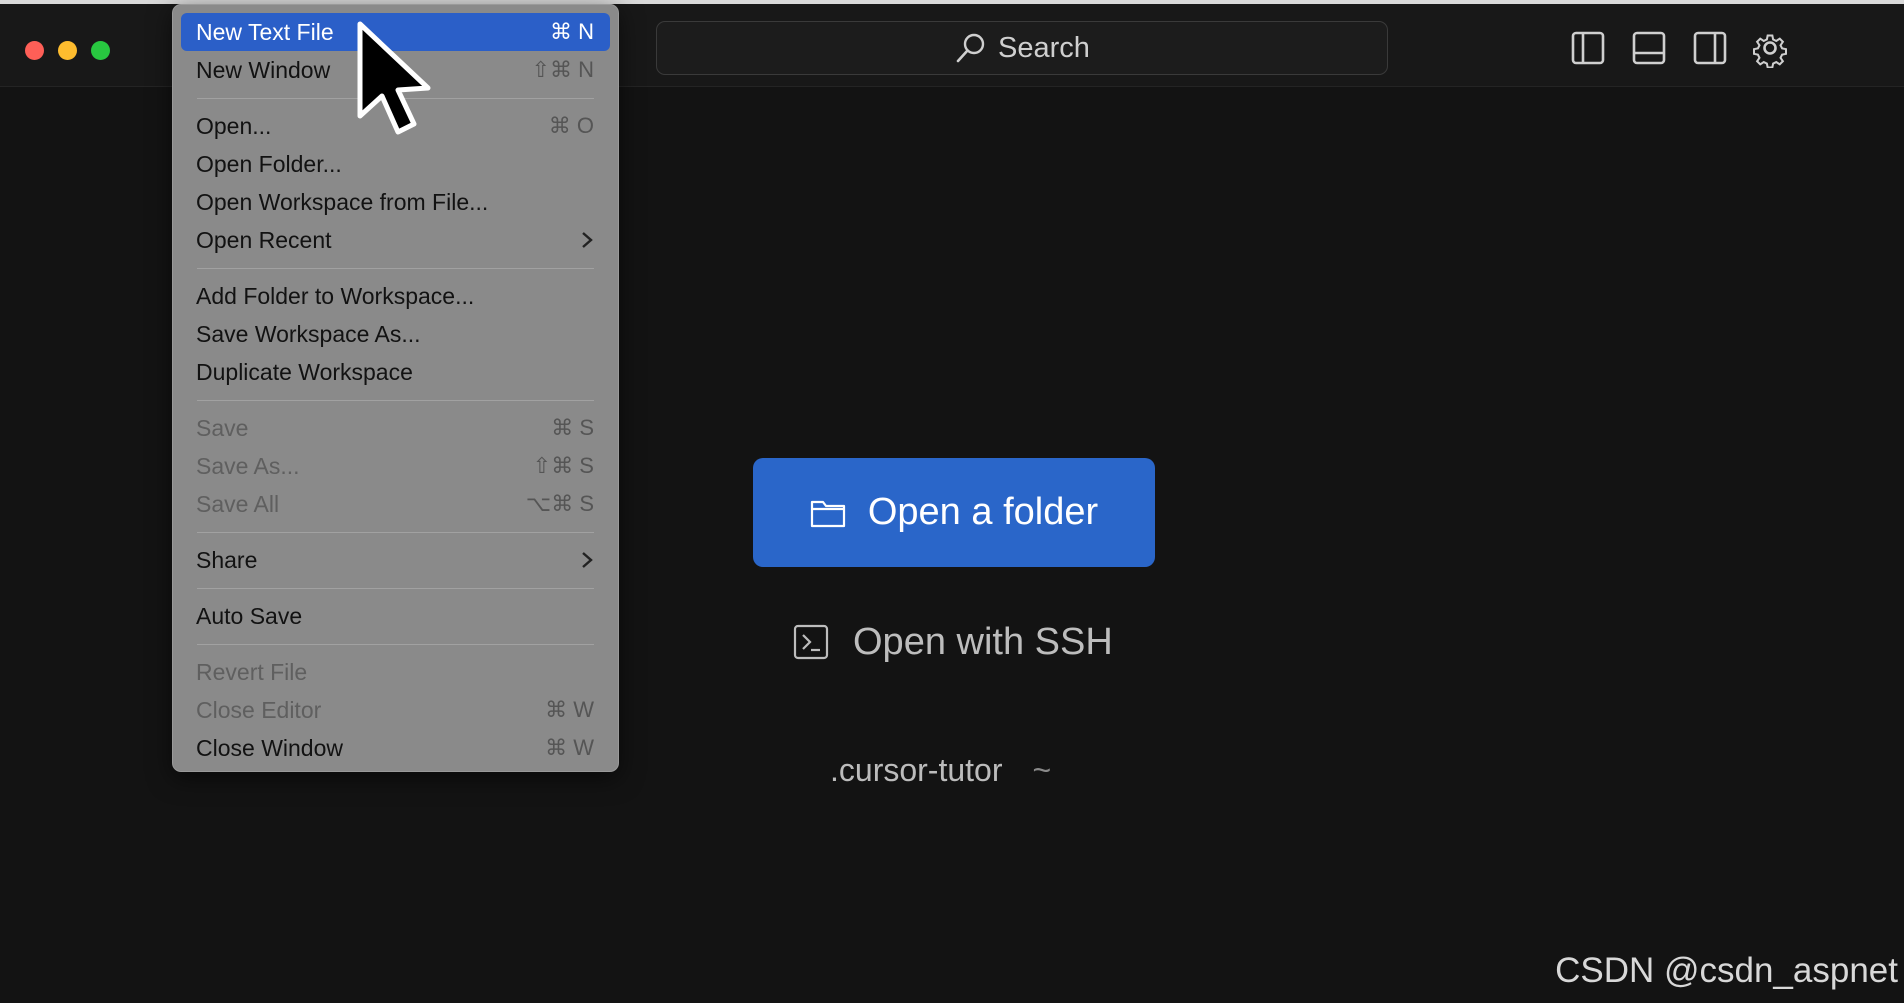 This screenshot has height=1003, width=1904. I want to click on toggle-secondary-sidebar-icon, so click(1710, 48).